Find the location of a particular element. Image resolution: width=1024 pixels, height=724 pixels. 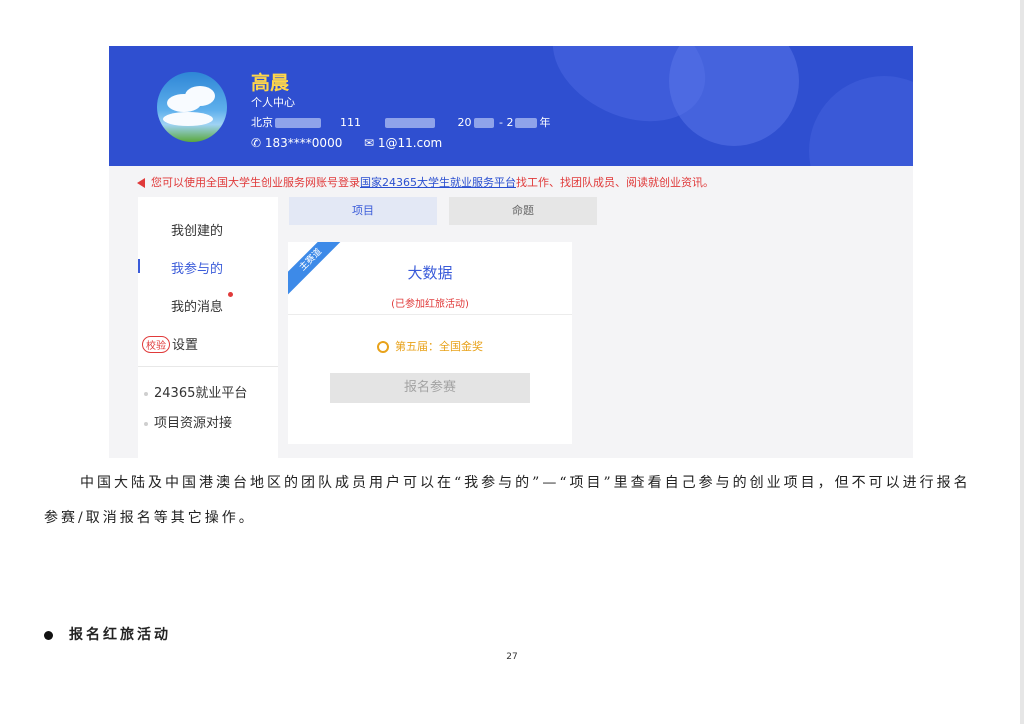

sidebar-link-label: 24365就业平台 is located at coordinates (201, 393).